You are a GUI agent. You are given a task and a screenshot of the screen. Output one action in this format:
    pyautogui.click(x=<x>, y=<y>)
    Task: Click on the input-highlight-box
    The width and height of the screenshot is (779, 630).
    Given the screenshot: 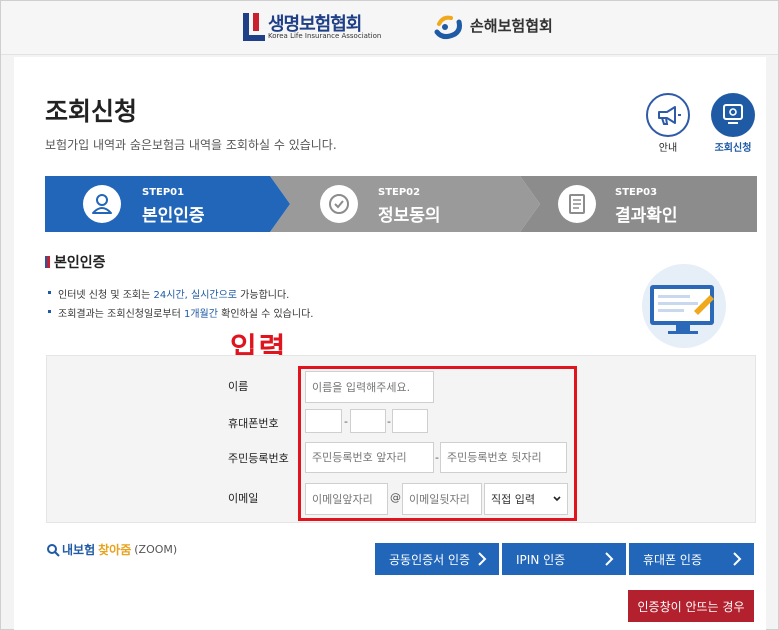 What is the action you would take?
    pyautogui.click(x=437, y=443)
    